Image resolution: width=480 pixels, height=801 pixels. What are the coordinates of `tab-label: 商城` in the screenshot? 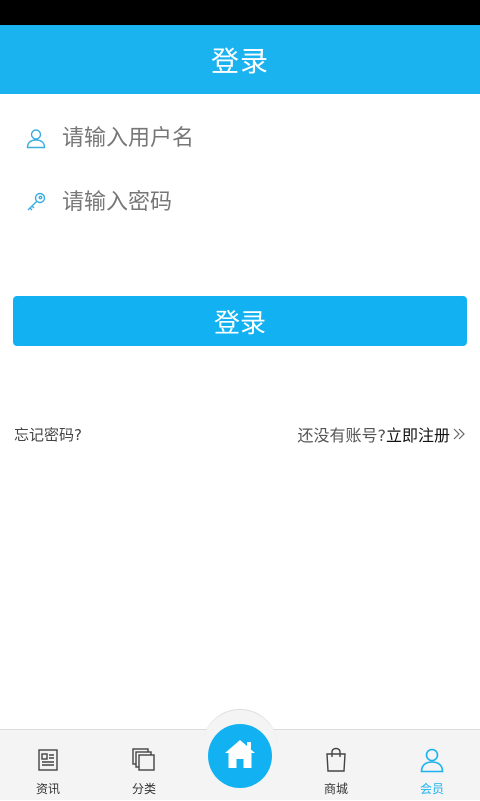 It's located at (335, 789).